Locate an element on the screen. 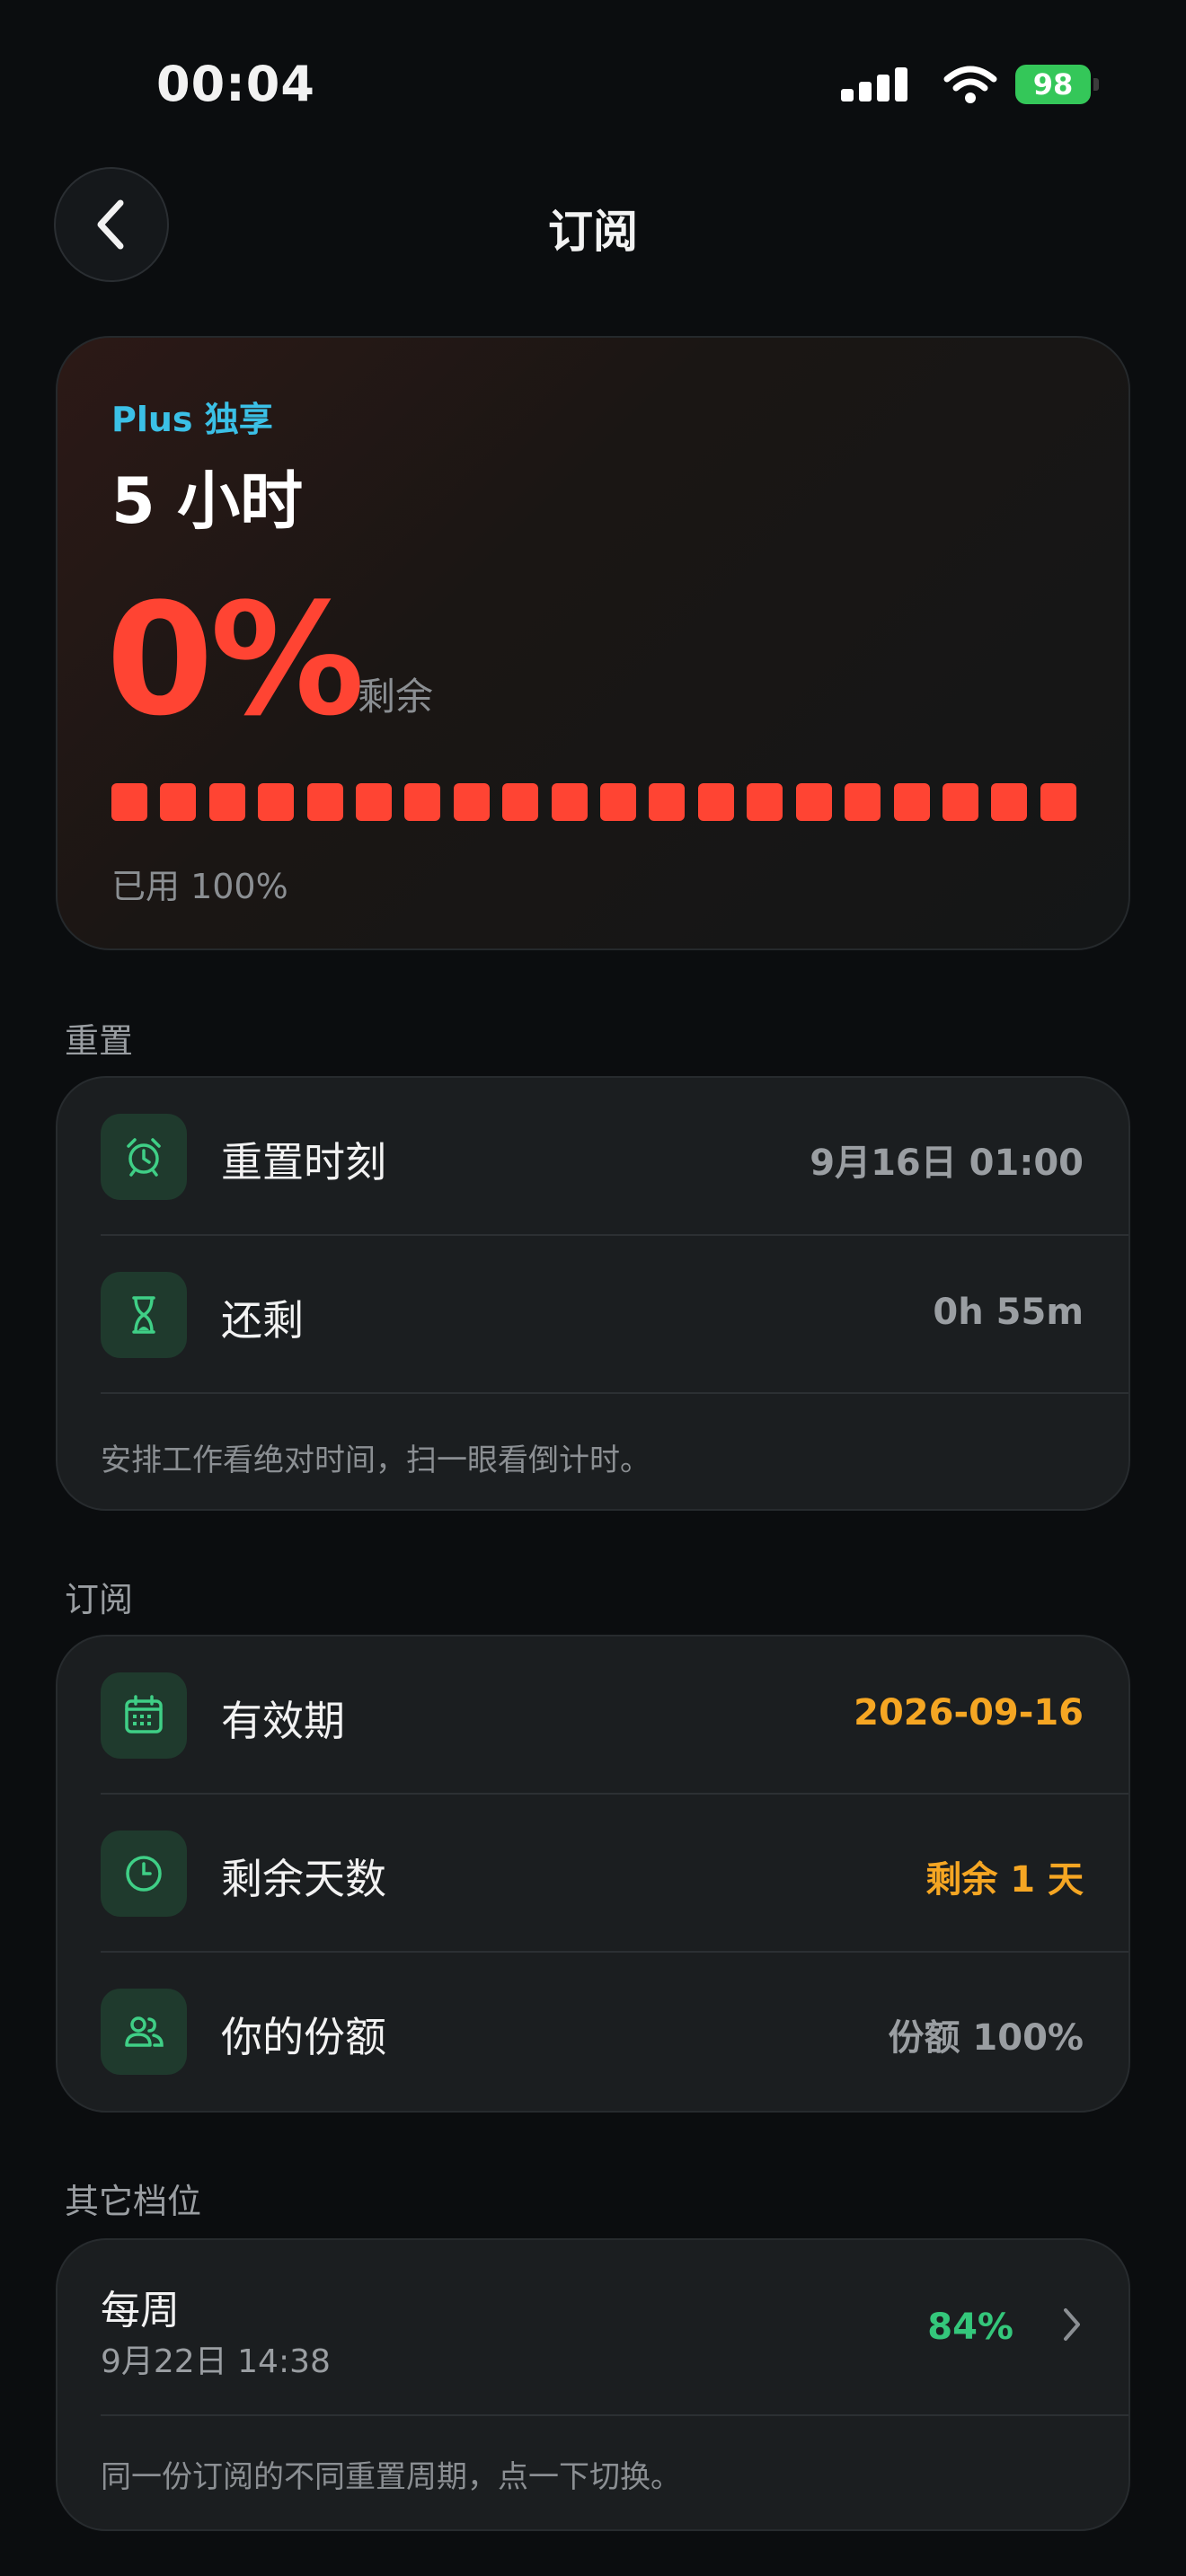  tier-row-weekly: 每周 9月22日 14:38 84% is located at coordinates (593, 2328).